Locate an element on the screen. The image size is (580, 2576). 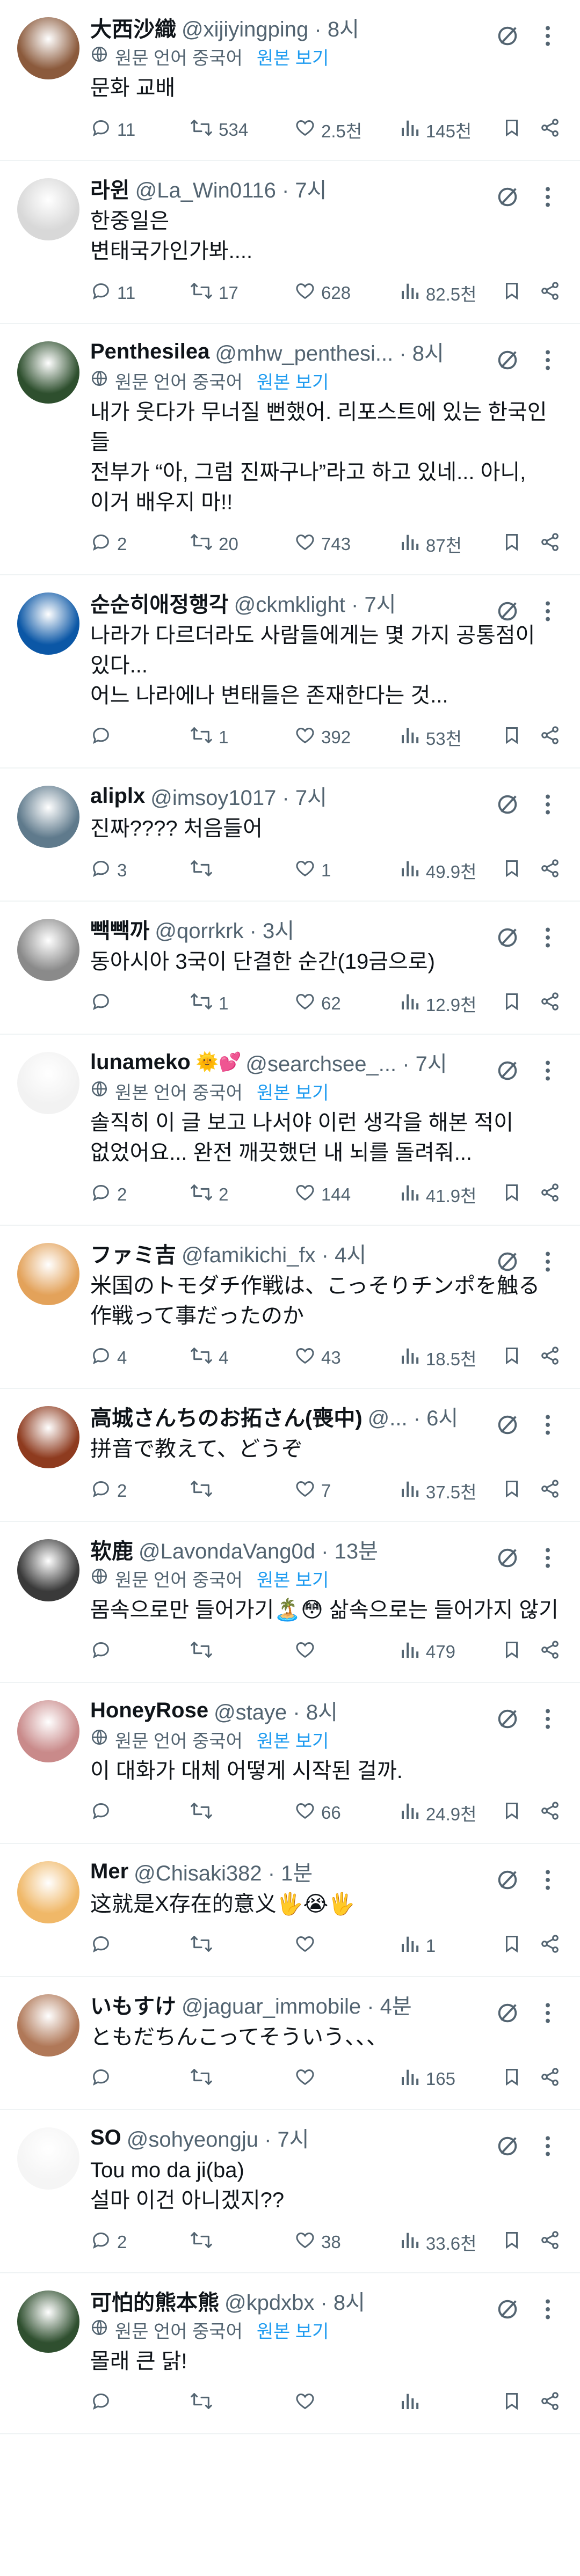
views-button: 24.9천 is located at coordinates (450, 1813).